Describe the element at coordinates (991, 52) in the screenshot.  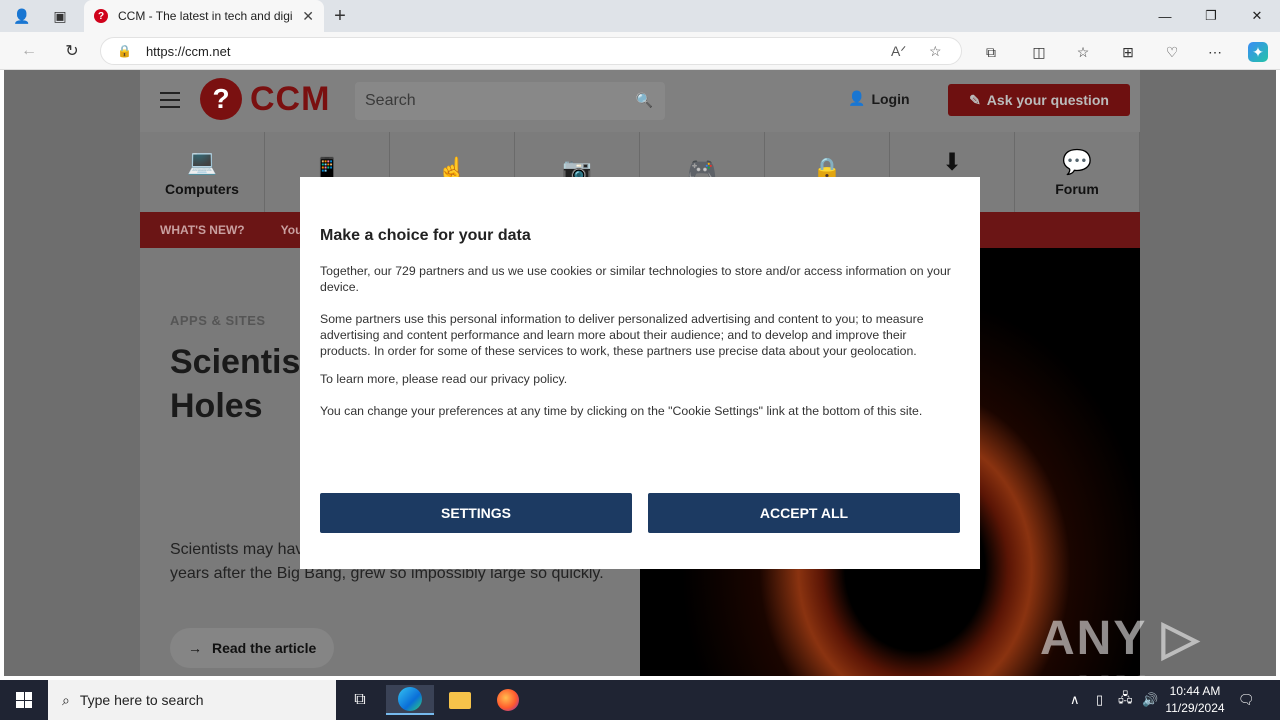
I see `extensions-icon: ⧉` at that location.